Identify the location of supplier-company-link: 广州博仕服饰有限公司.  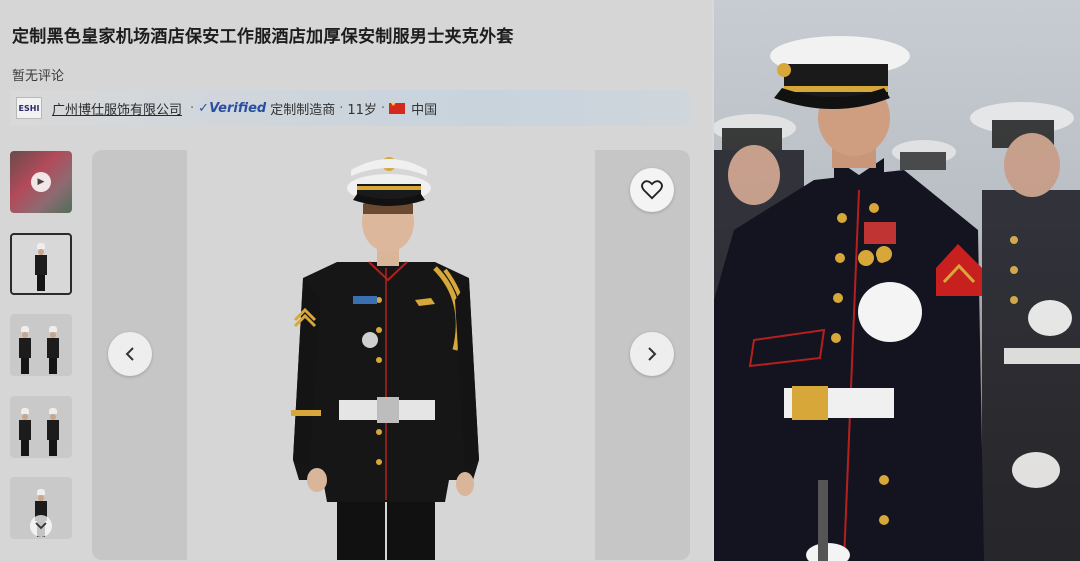
(117, 108).